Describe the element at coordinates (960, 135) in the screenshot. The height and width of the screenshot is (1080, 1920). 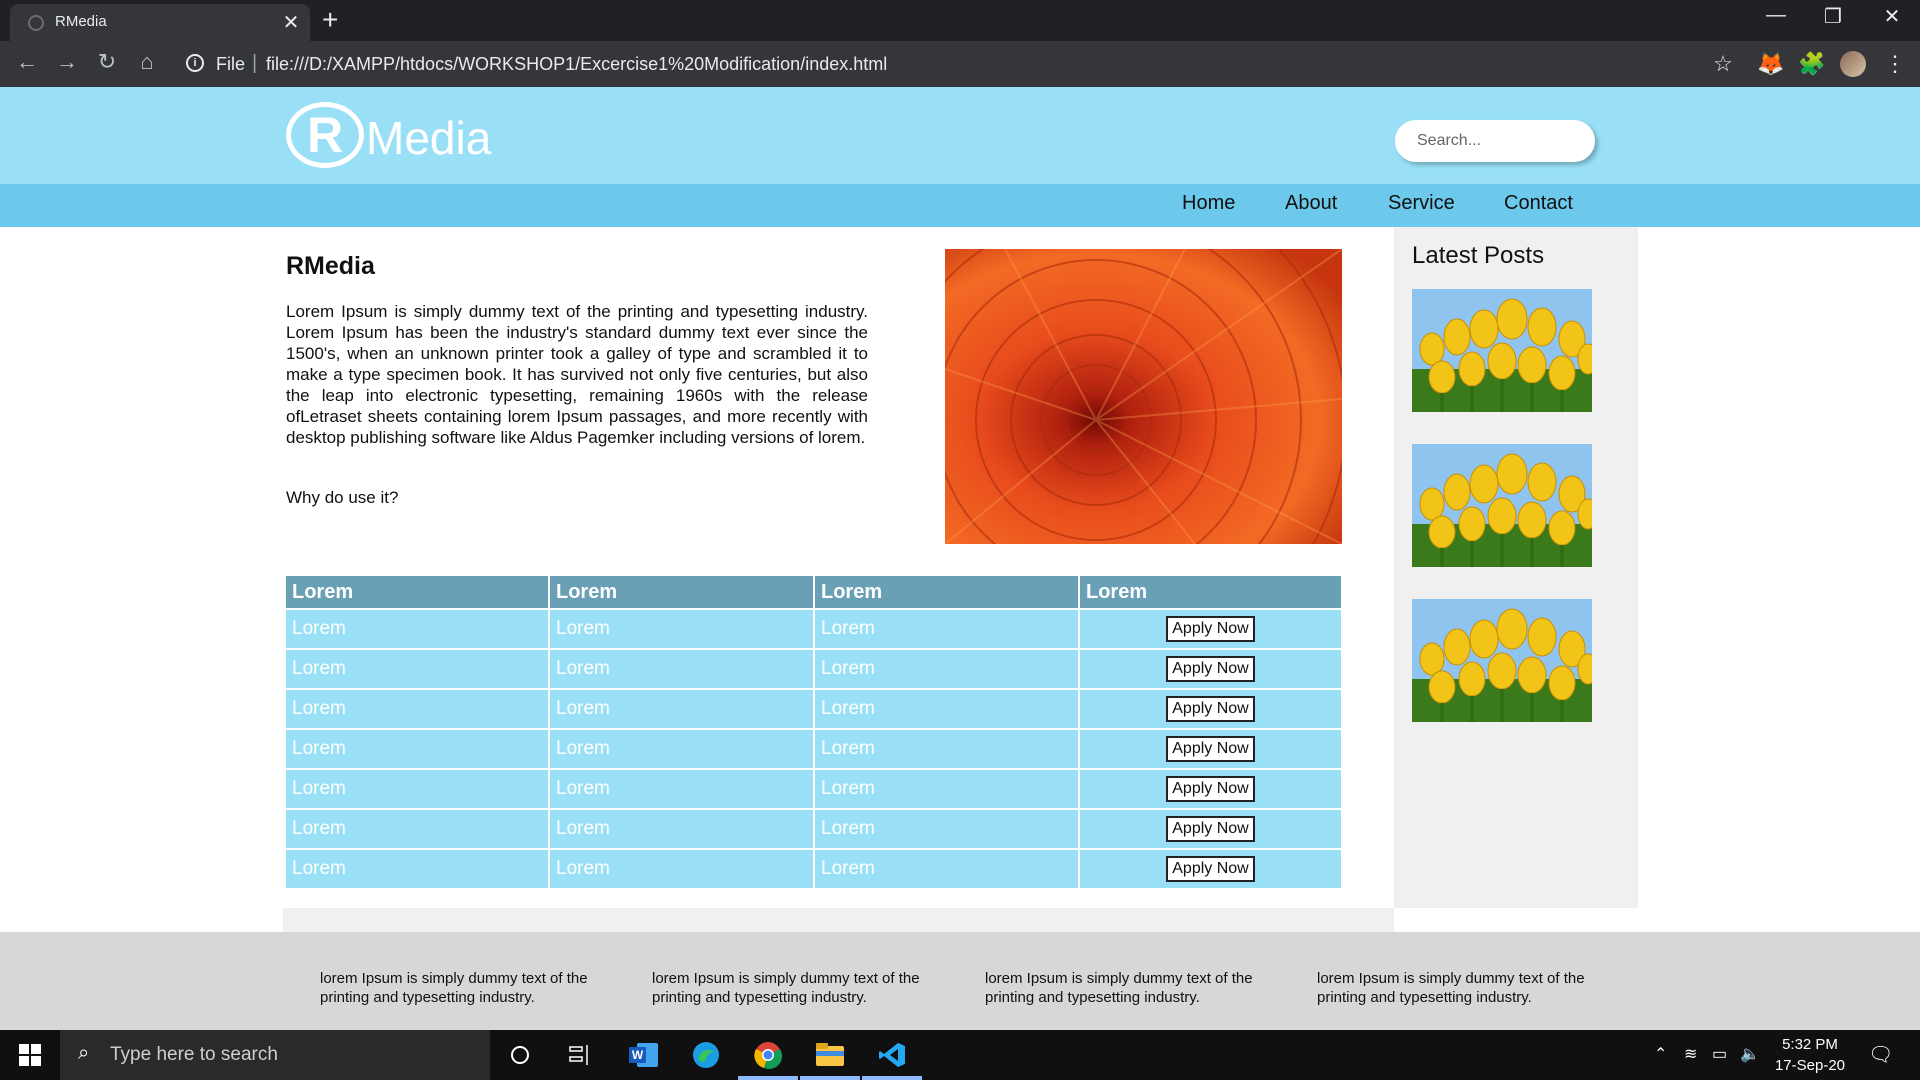
I see `site-header: R Media` at that location.